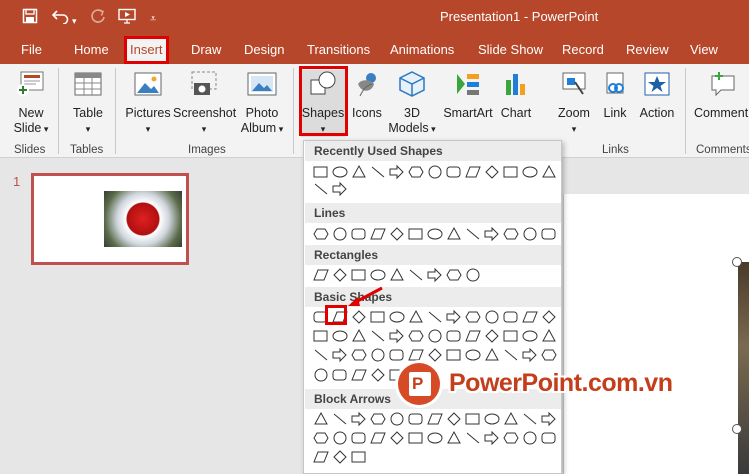 This screenshot has height=474, width=749. I want to click on tab-record: Record, so click(583, 50).